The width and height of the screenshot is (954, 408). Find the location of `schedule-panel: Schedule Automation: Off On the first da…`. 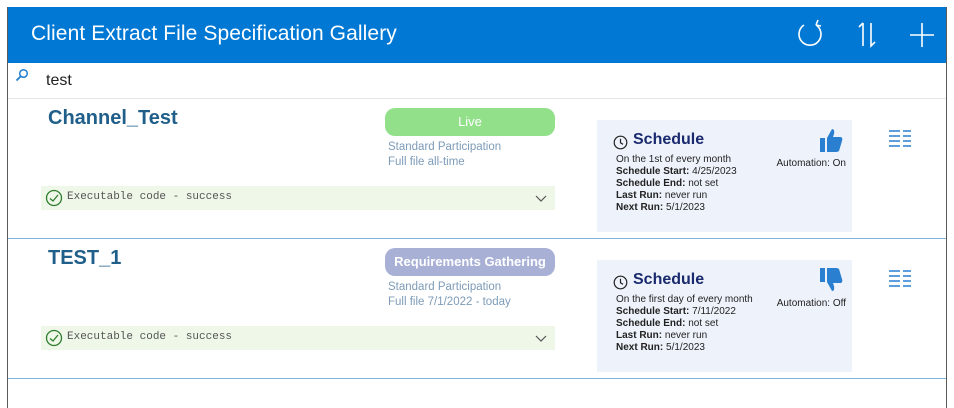

schedule-panel: Schedule Automation: Off On the first da… is located at coordinates (724, 316).